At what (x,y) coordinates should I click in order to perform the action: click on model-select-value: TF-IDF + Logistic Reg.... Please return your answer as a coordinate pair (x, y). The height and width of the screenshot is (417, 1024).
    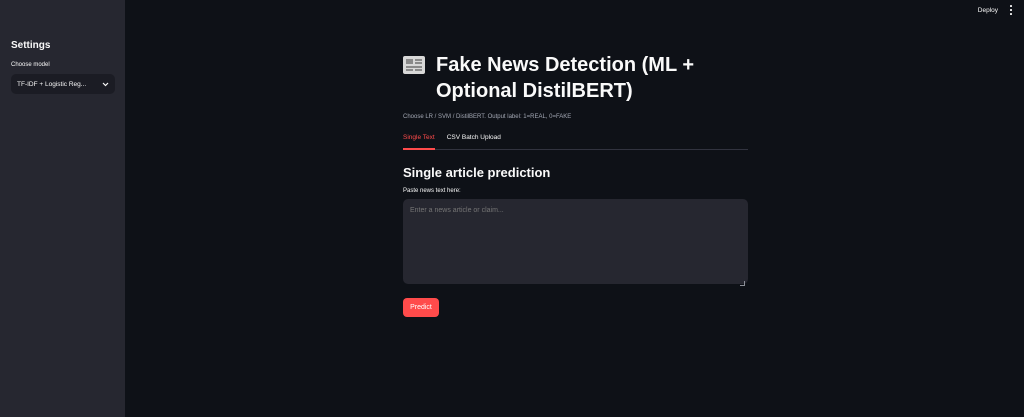
    Looking at the image, I should click on (52, 84).